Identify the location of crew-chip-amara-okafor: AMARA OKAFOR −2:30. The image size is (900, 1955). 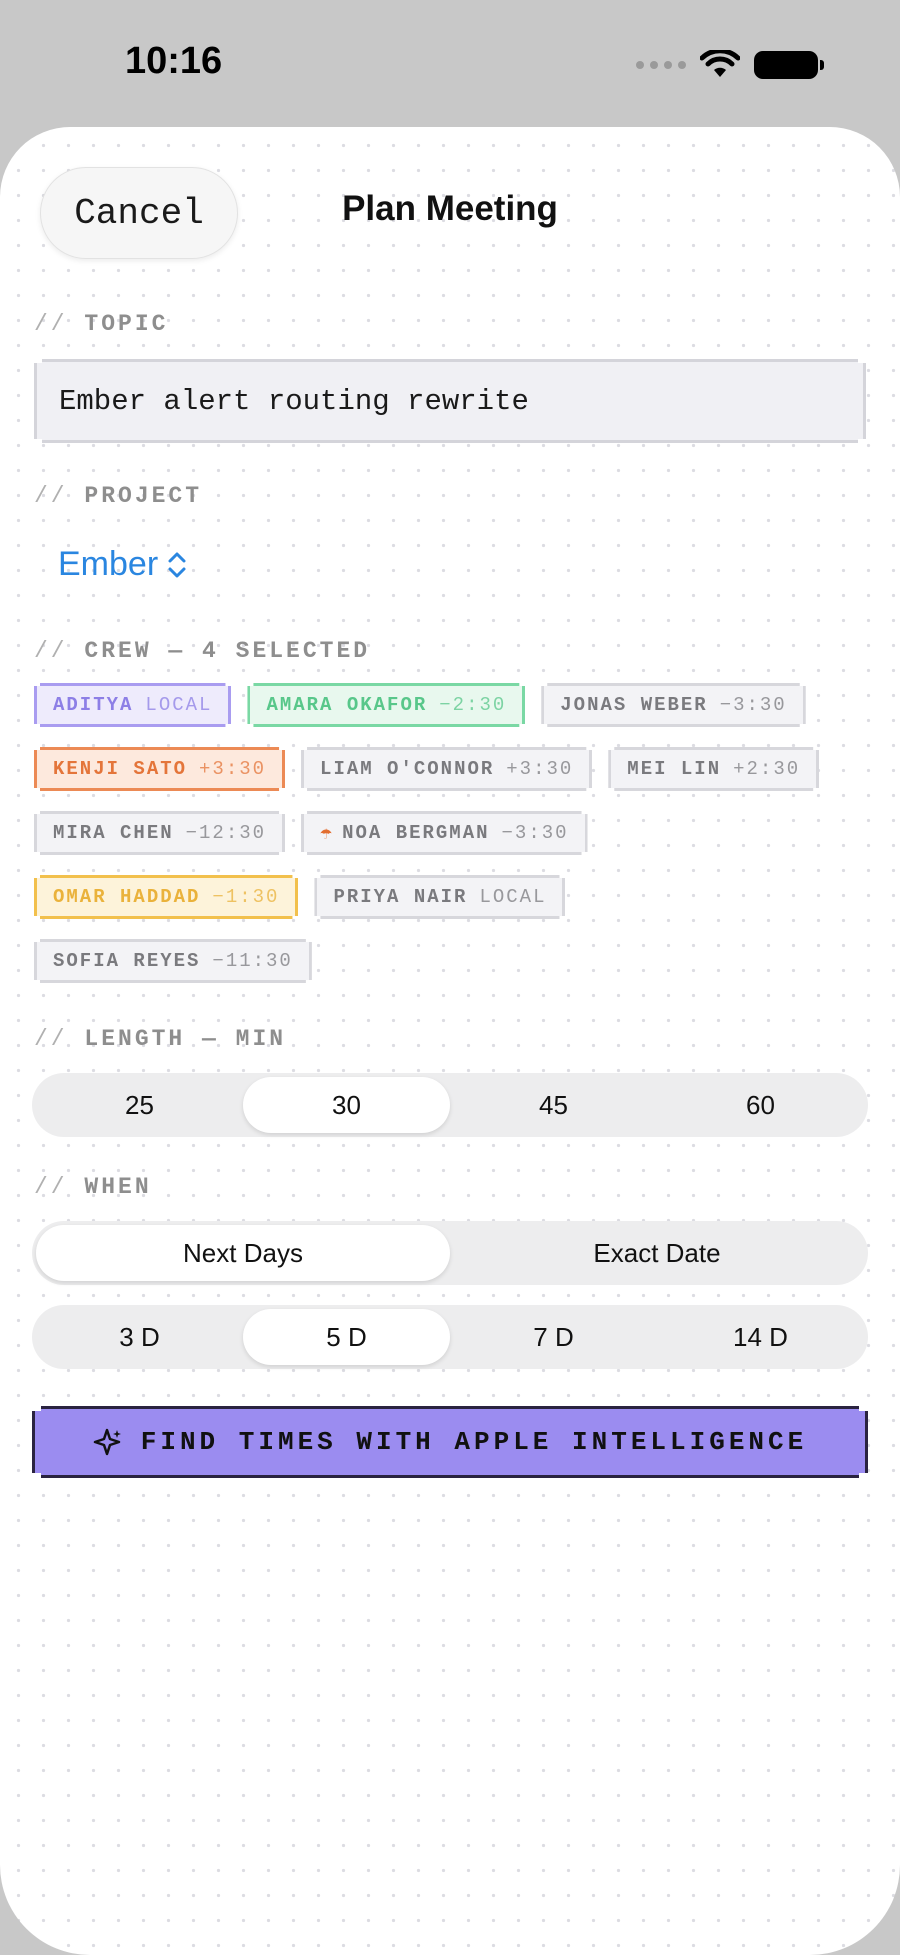
(386, 705).